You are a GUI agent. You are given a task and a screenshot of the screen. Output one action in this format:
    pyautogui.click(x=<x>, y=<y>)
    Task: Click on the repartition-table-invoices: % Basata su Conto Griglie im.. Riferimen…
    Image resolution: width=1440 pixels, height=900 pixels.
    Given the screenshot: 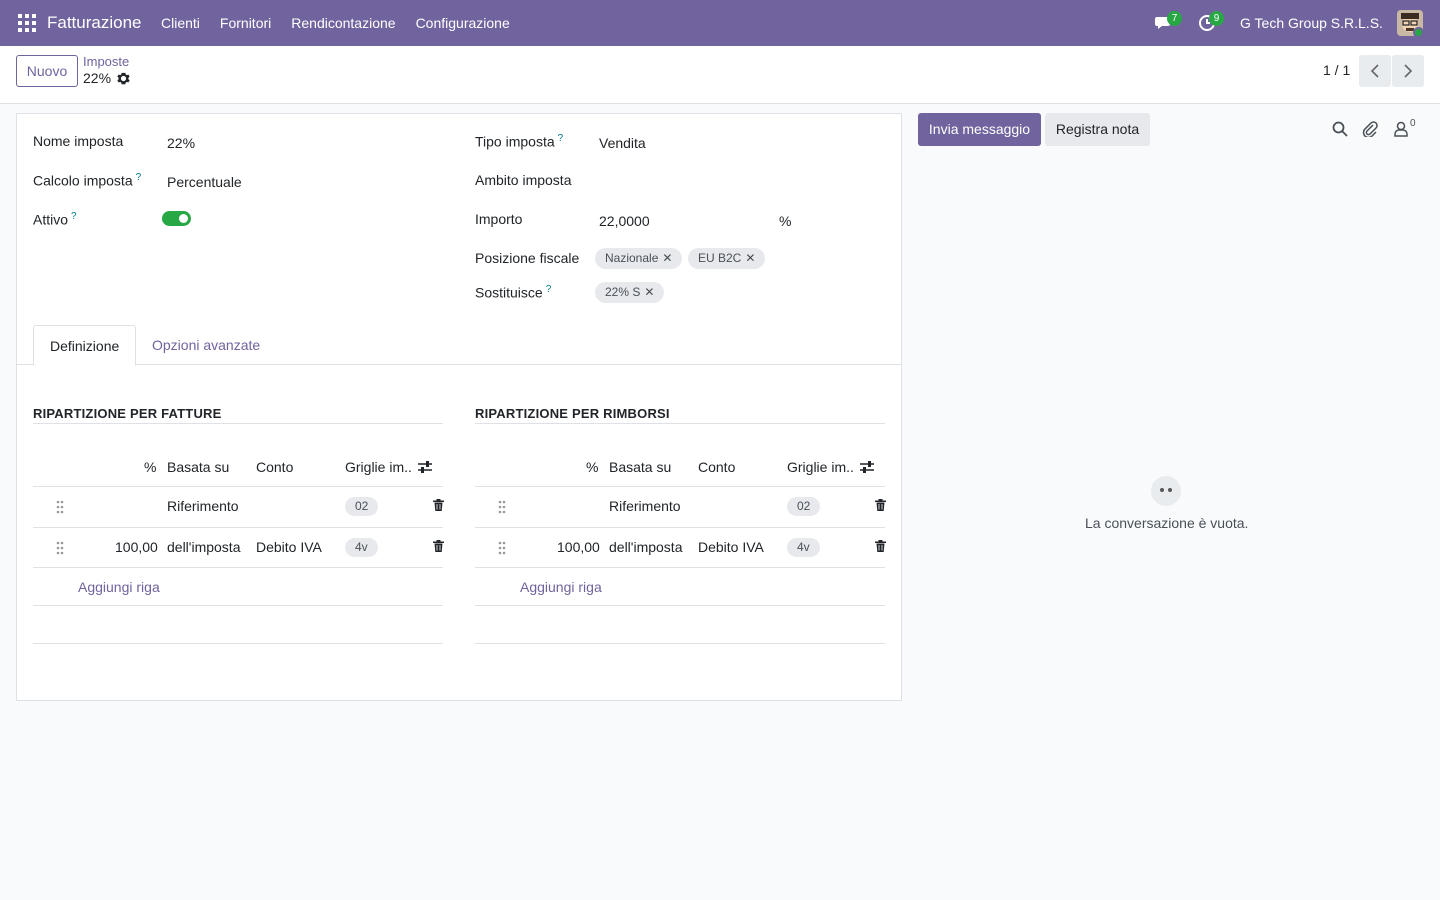 What is the action you would take?
    pyautogui.click(x=238, y=544)
    